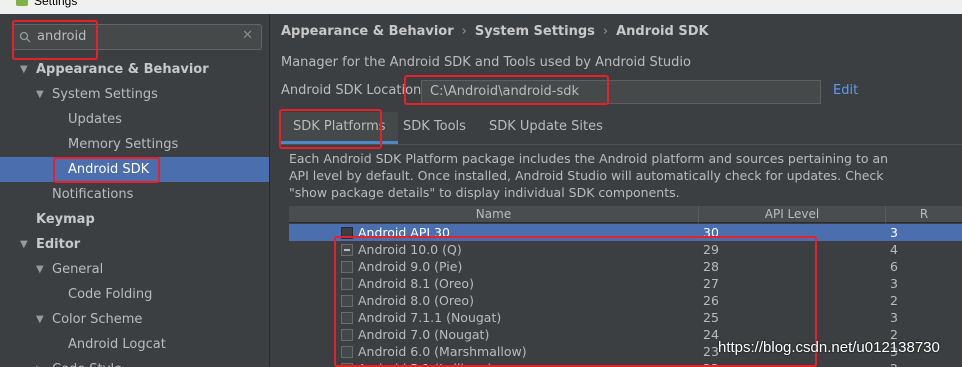 The width and height of the screenshot is (962, 367). I want to click on tab-sdk-update-sites: SDK Update Sites, so click(546, 128).